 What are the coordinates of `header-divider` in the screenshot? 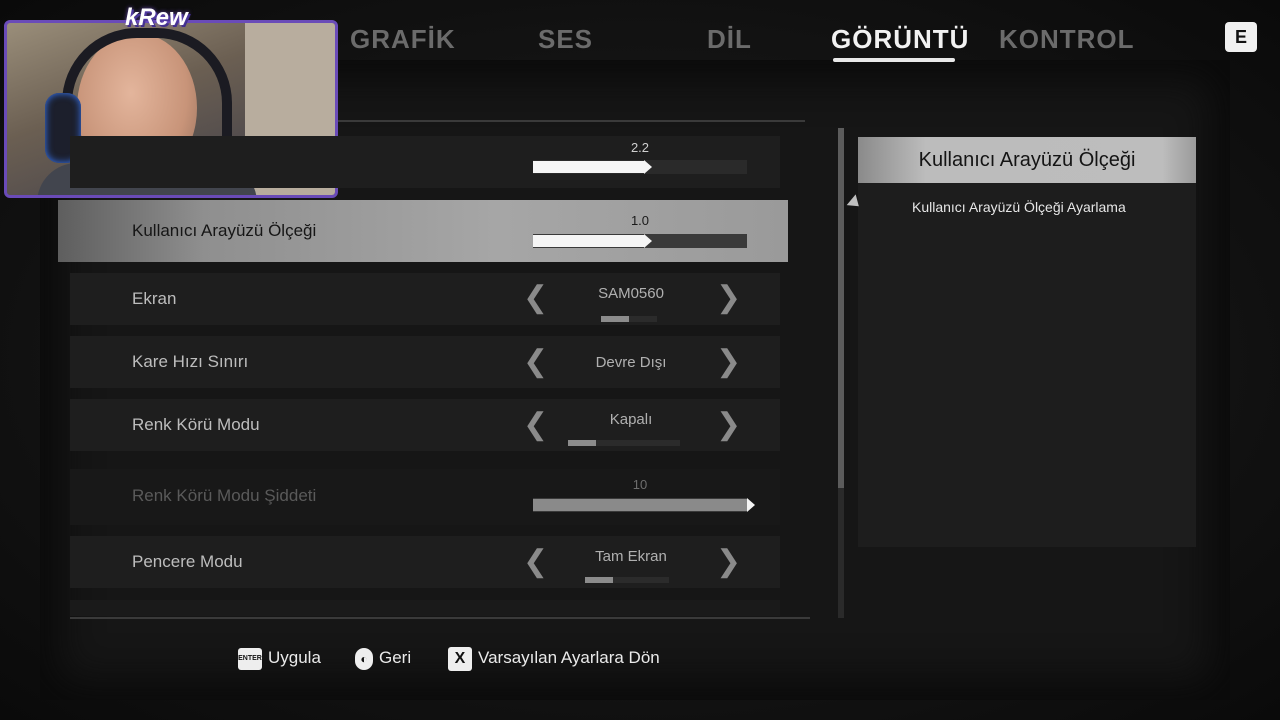 It's located at (570, 121).